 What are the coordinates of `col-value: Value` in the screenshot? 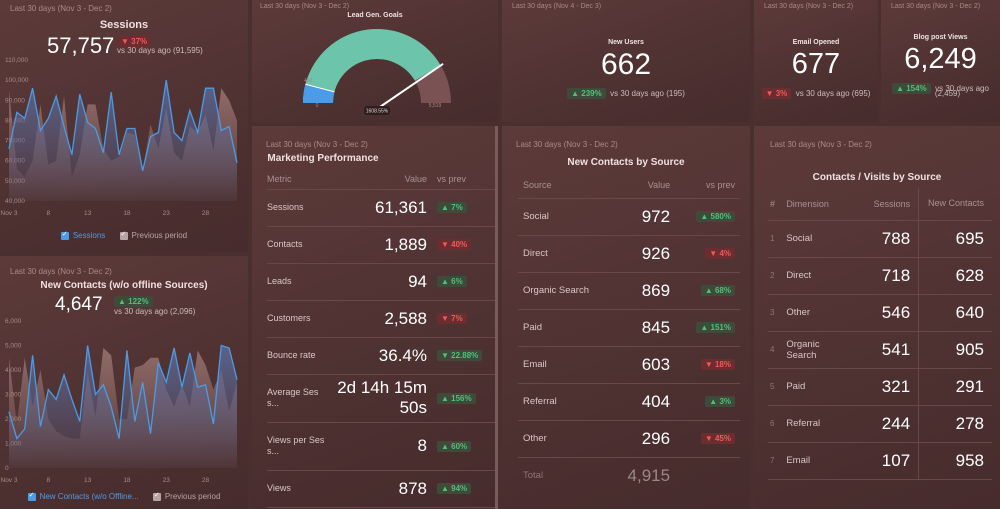 It's located at (382, 179).